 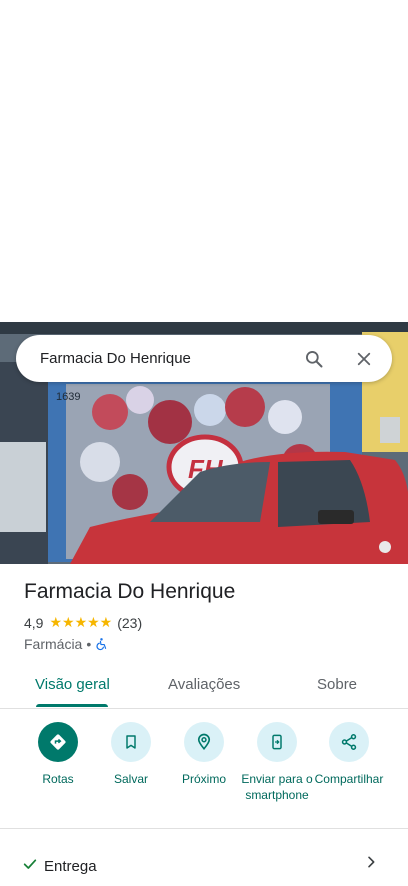 I want to click on tab-about: Sobre, so click(x=337, y=684).